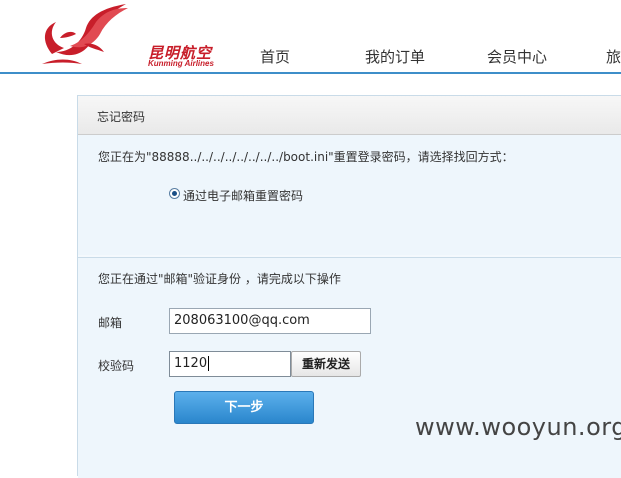  Describe the element at coordinates (517, 56) in the screenshot. I see `nav-item-member-center: 会员中心` at that location.